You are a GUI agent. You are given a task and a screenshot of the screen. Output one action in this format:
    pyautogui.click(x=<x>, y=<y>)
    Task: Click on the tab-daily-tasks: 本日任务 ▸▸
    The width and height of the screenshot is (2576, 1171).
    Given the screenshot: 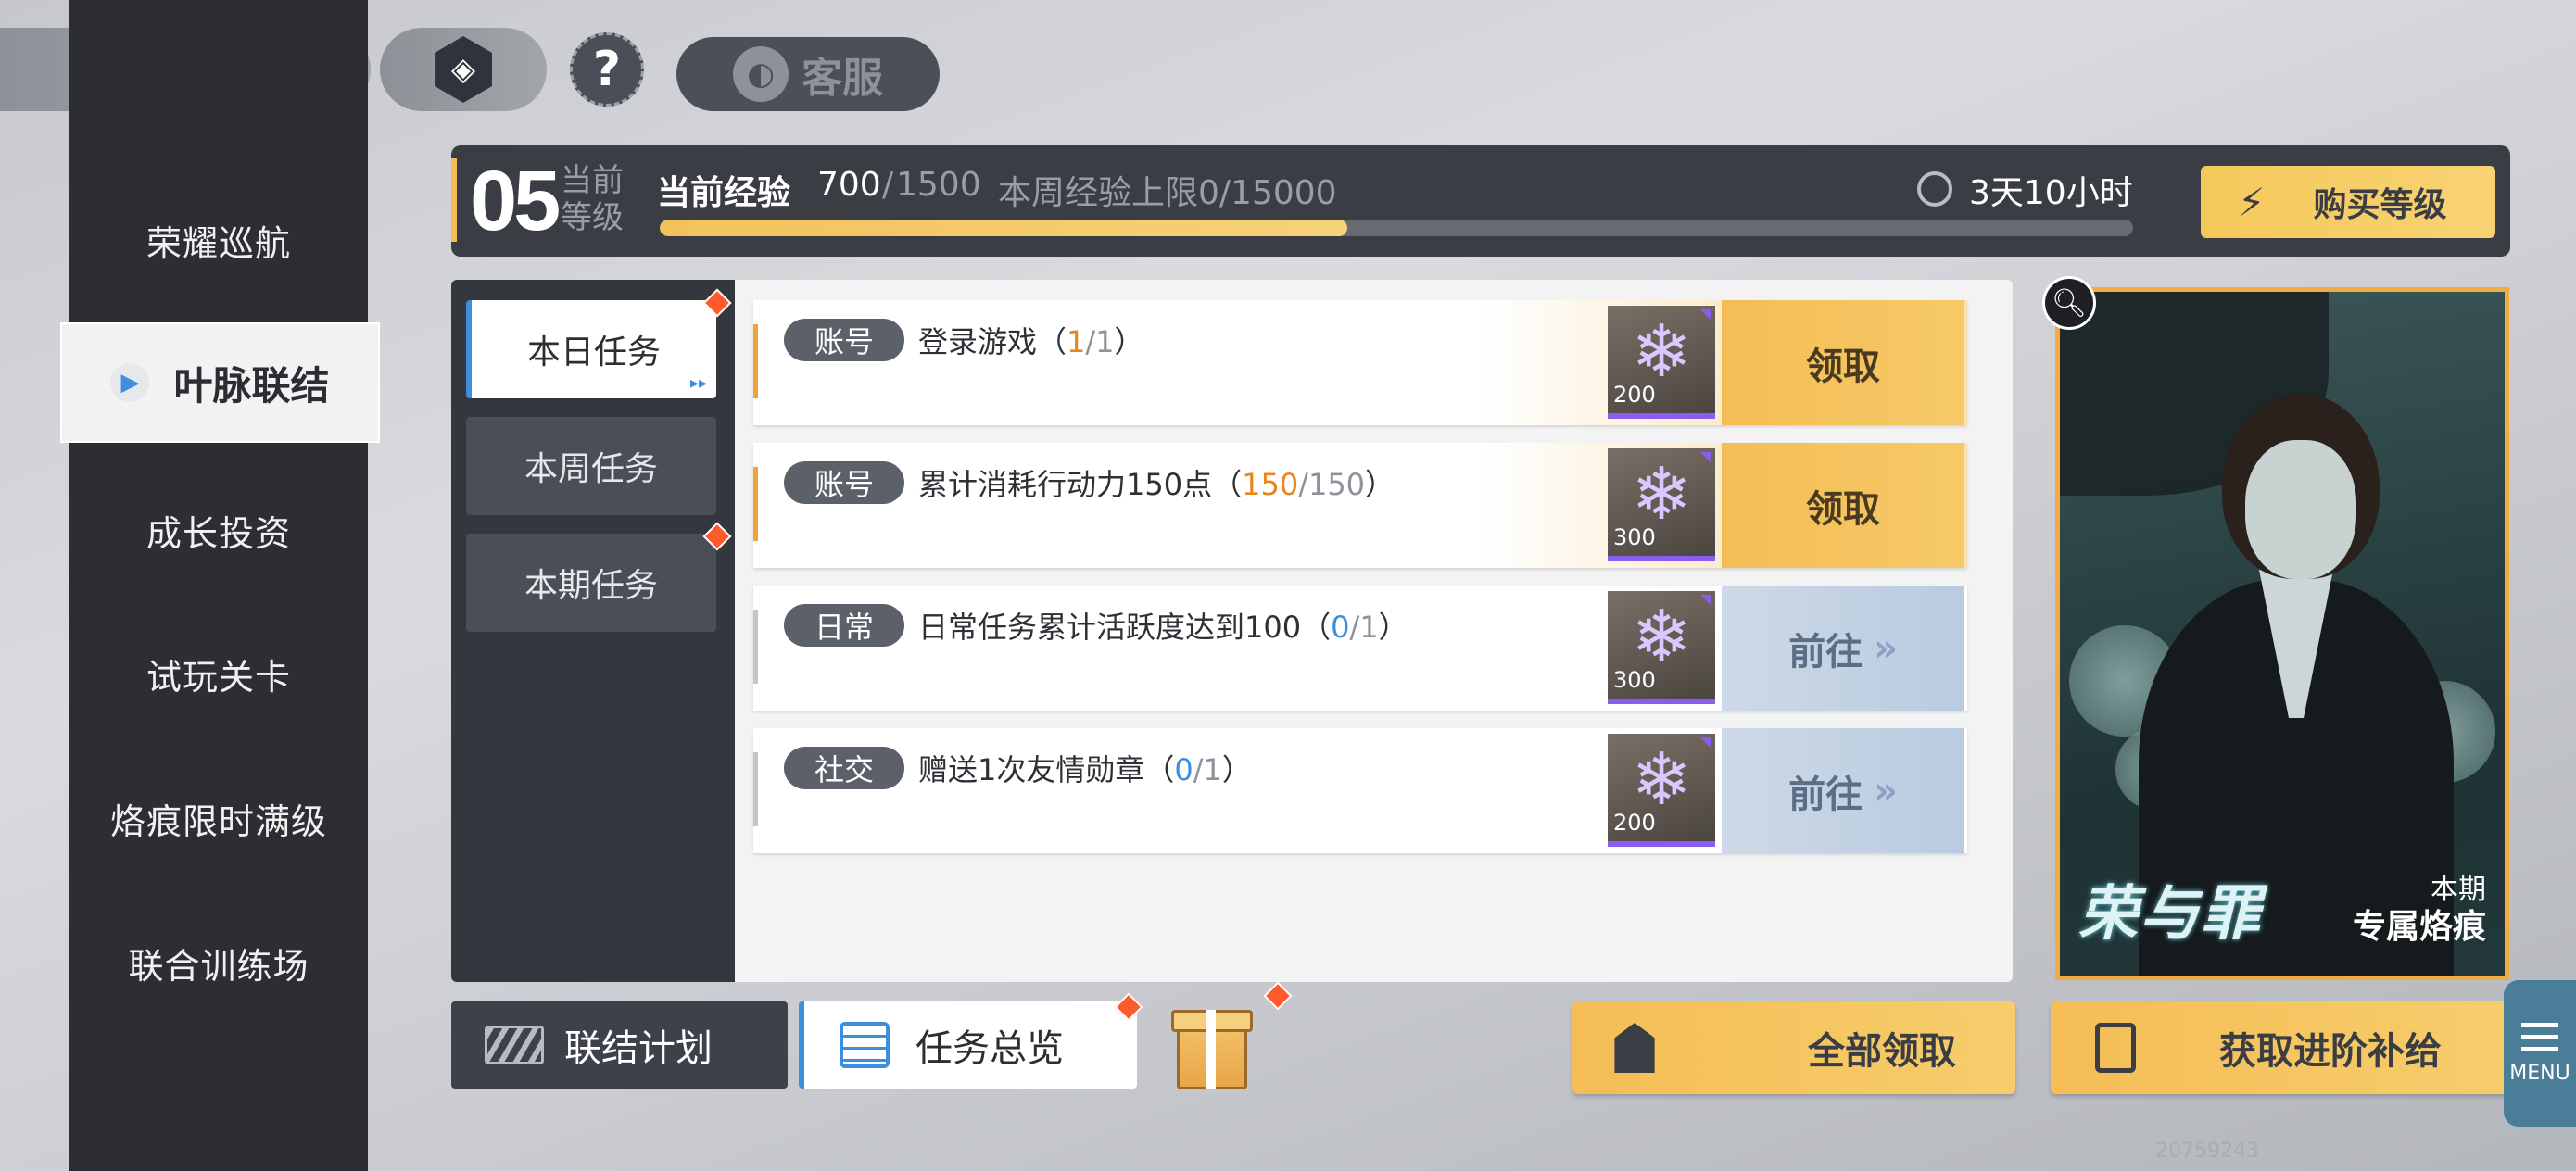 What is the action you would take?
    pyautogui.click(x=591, y=349)
    